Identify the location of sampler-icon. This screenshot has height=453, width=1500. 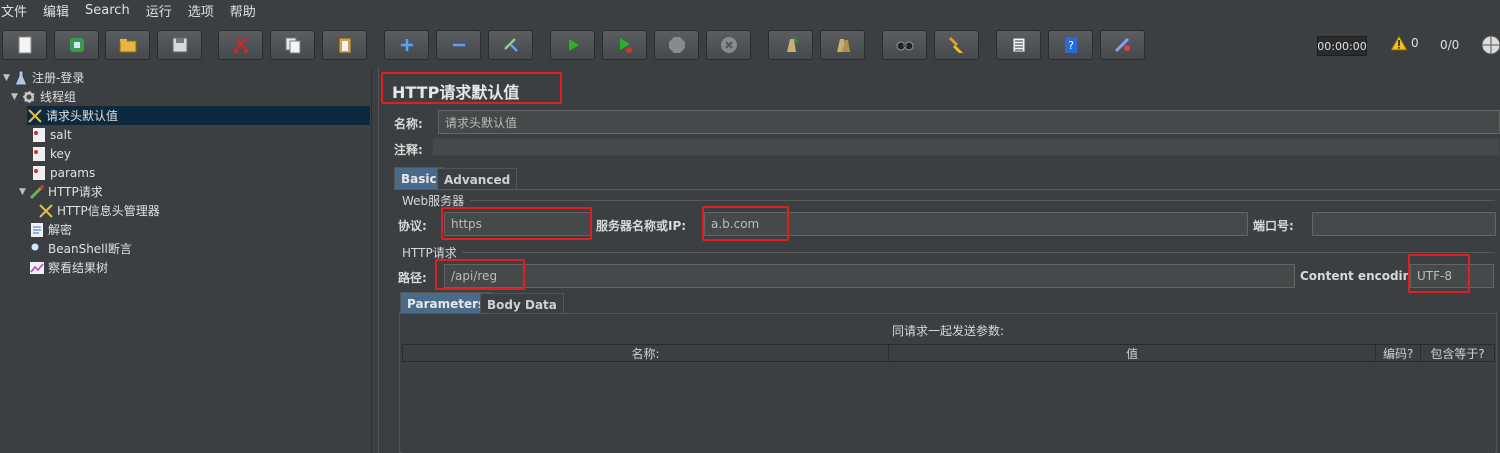
(36, 191).